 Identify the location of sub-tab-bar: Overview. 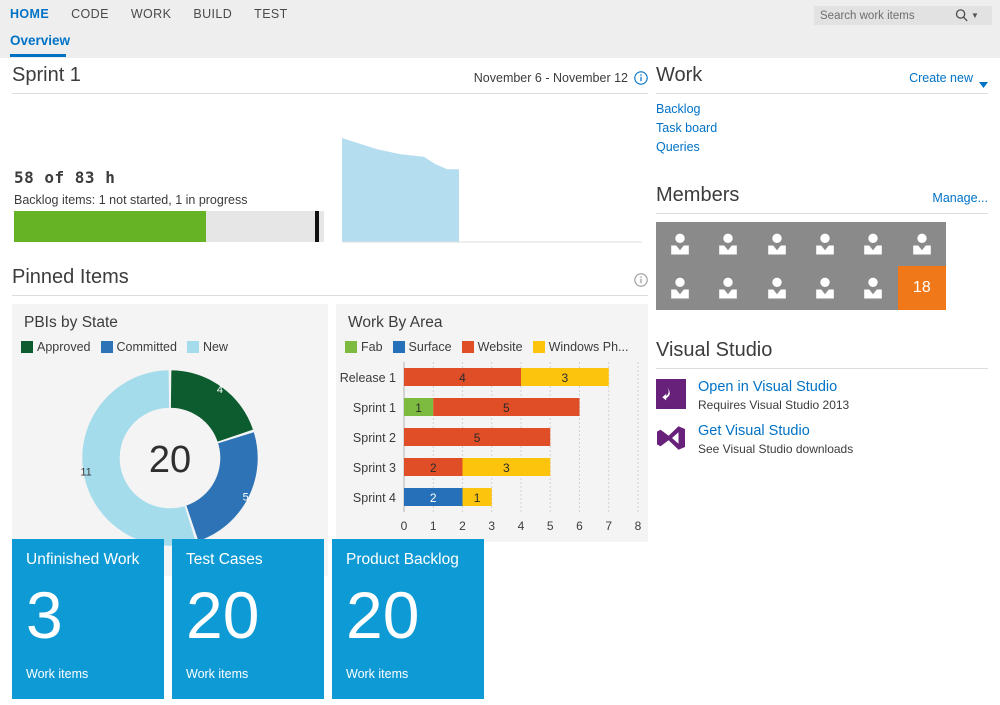
(500, 43).